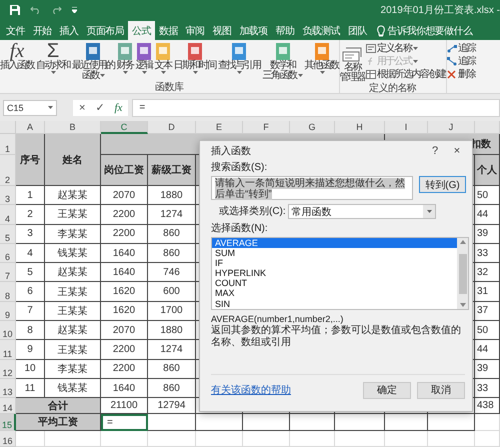 This screenshot has height=447, width=500. Describe the element at coordinates (487, 369) in the screenshot. I see `table-cell: 39` at that location.